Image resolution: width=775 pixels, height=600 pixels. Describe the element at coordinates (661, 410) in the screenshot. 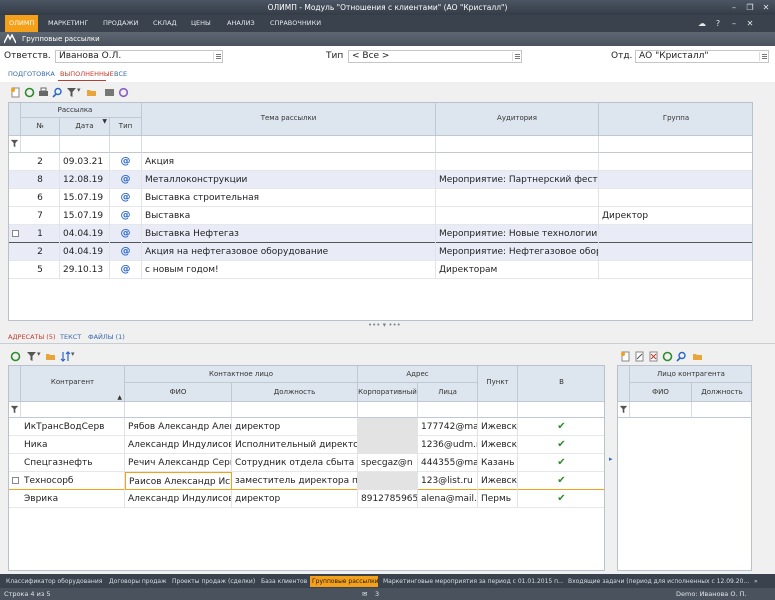

I see `filter-contact-fio` at that location.